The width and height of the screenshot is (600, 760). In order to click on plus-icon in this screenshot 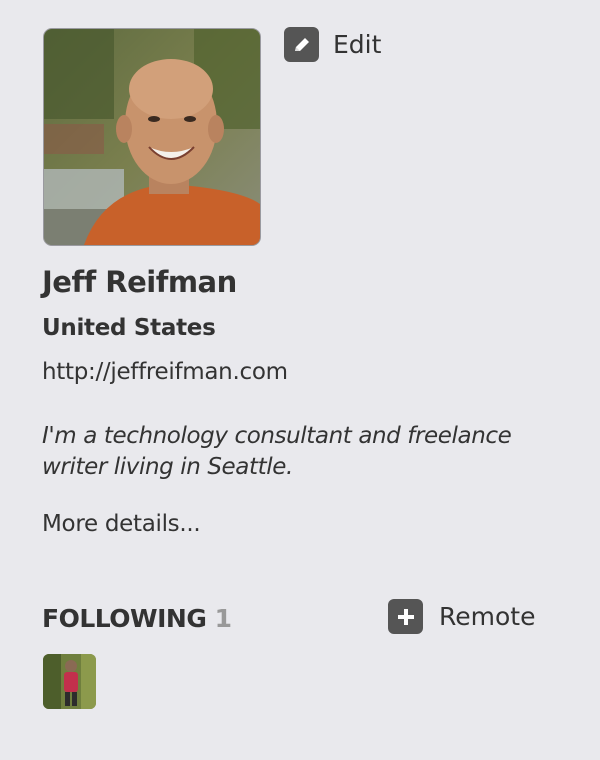, I will do `click(405, 616)`.